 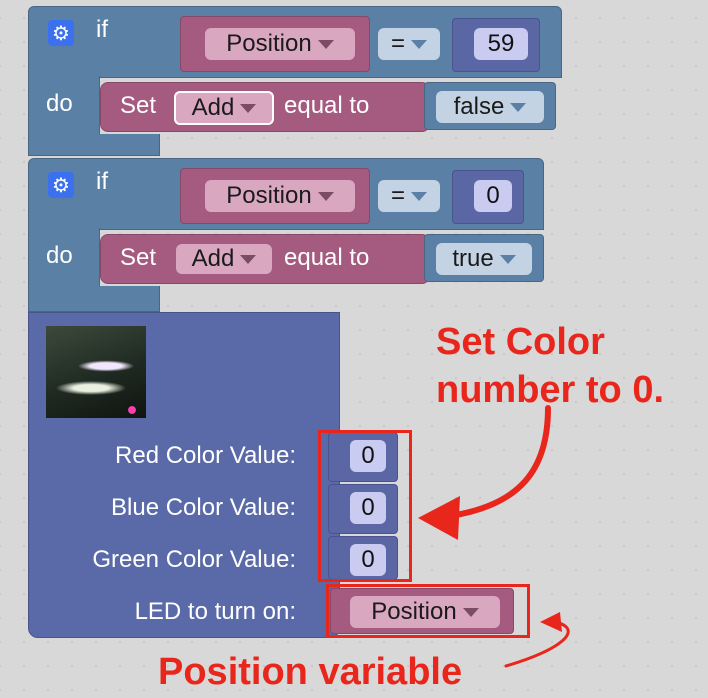 What do you see at coordinates (203, 507) in the screenshot?
I see `blue-color-label: Blue Color Value:` at bounding box center [203, 507].